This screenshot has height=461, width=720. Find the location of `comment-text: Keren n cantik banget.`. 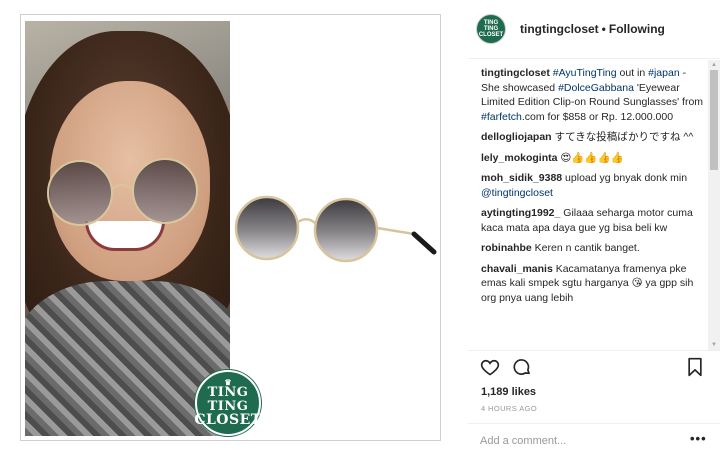

comment-text: Keren n cantik banget. is located at coordinates (585, 248).